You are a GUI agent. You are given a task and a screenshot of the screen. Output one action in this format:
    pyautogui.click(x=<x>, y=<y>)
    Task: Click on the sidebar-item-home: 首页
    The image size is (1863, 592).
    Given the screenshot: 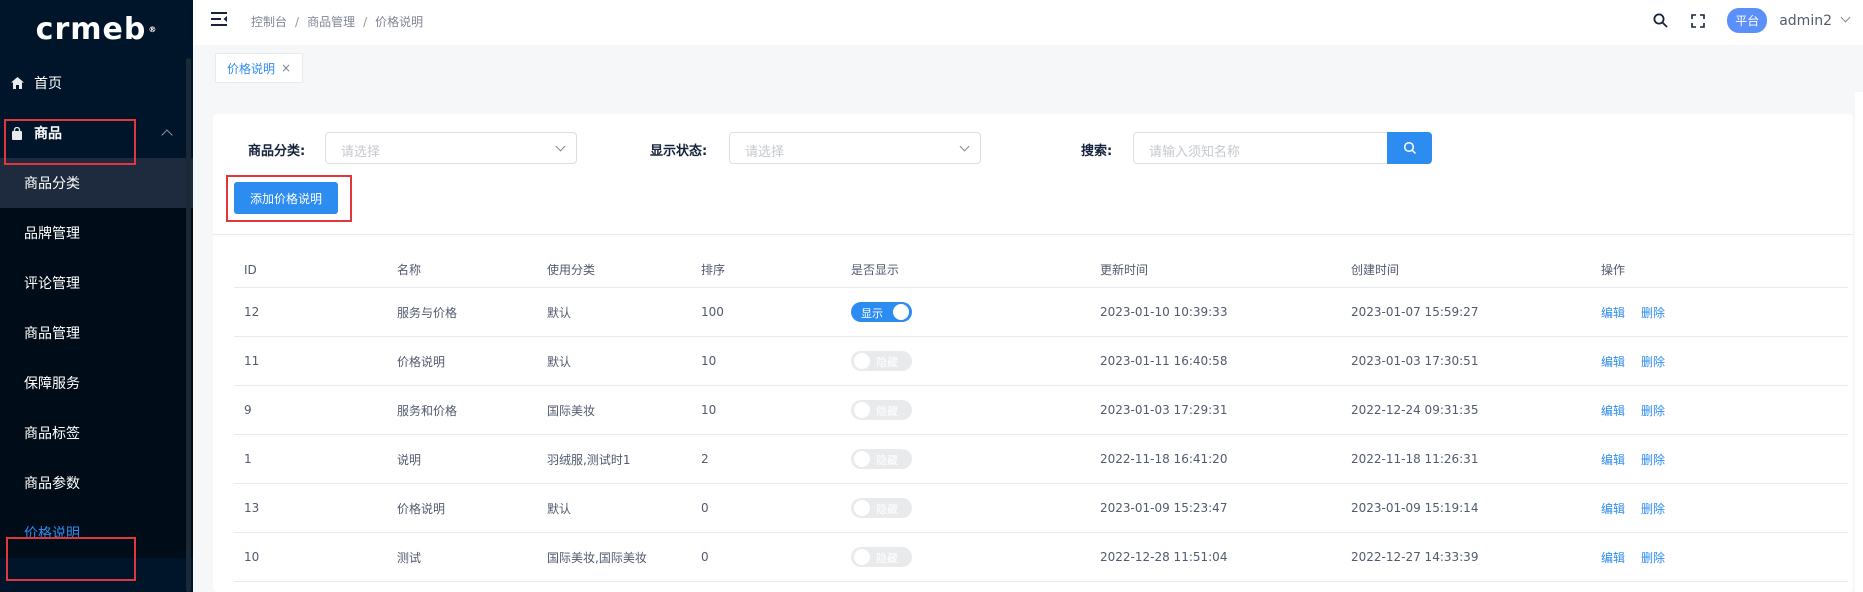 What is the action you would take?
    pyautogui.click(x=96, y=83)
    